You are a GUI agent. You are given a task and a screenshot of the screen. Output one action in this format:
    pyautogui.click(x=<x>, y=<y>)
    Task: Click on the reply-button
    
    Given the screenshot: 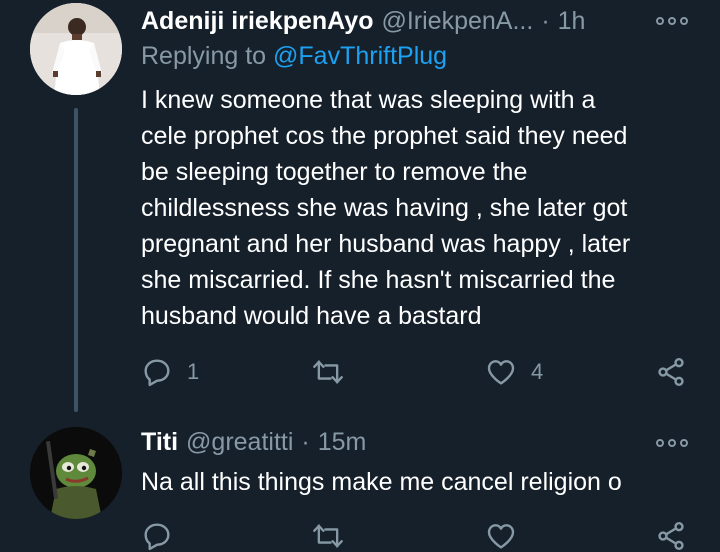 What is the action you would take?
    pyautogui.click(x=164, y=534)
    